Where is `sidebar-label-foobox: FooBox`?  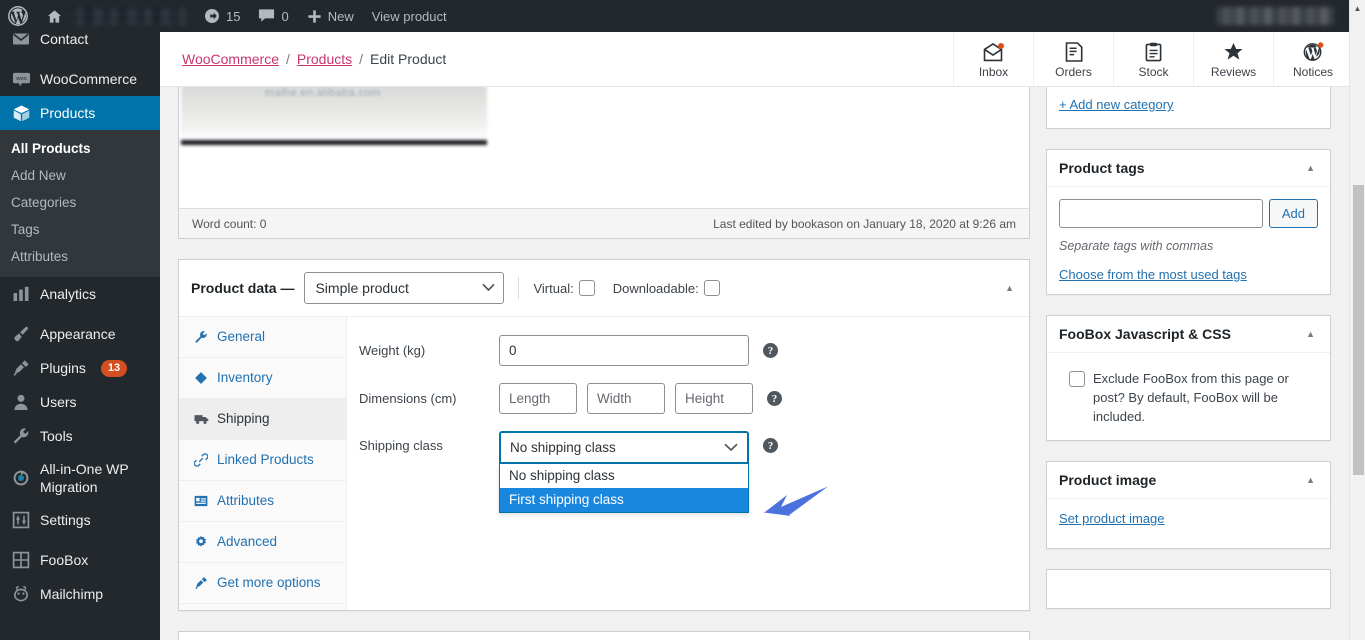 sidebar-label-foobox: FooBox is located at coordinates (64, 560).